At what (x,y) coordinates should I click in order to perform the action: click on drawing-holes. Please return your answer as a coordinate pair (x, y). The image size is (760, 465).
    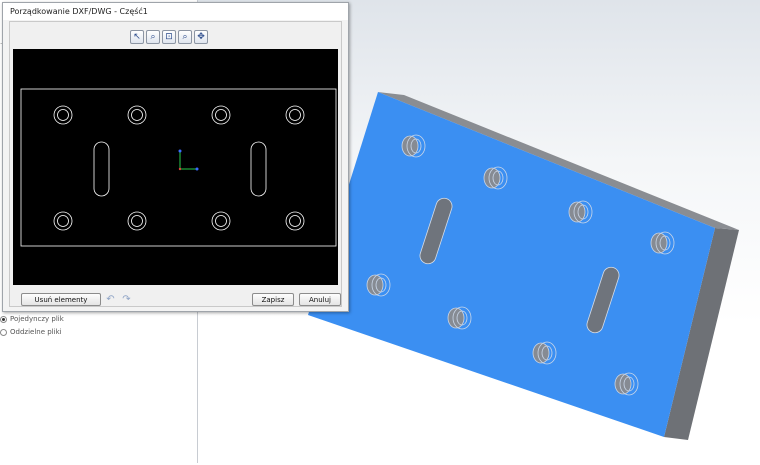
    Looking at the image, I should click on (179, 168).